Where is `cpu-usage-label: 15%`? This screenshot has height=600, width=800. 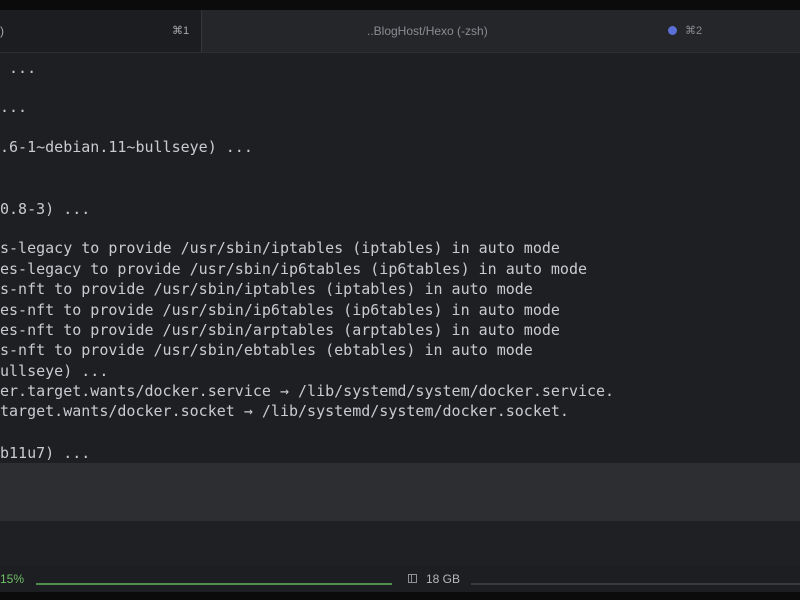
cpu-usage-label: 15% is located at coordinates (12, 579).